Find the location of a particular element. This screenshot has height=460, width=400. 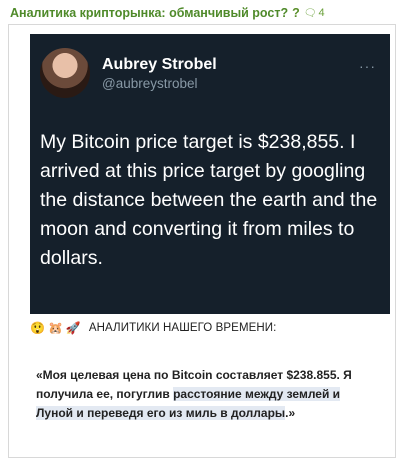

caption: 😲 🐹 🚀 АНАЛИТИКИ НАШЕГО ВРЕМЕНИ: is located at coordinates (210, 328).